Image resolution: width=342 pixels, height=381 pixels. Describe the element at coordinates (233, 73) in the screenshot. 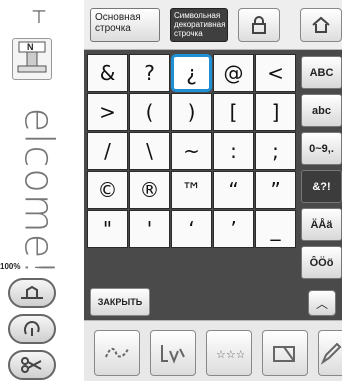

I see `character-key: @` at that location.